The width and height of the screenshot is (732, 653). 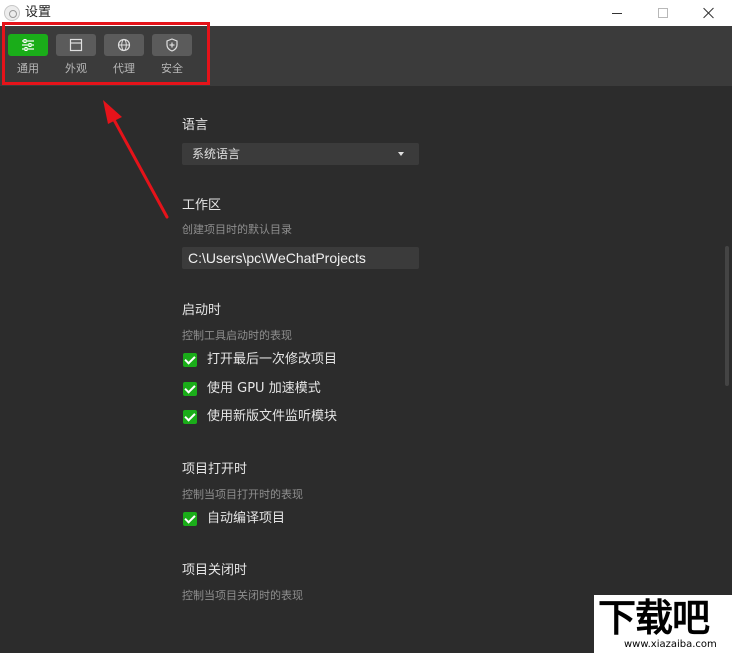 I want to click on watermark-url: www.xiazaiba.com, so click(x=670, y=644).